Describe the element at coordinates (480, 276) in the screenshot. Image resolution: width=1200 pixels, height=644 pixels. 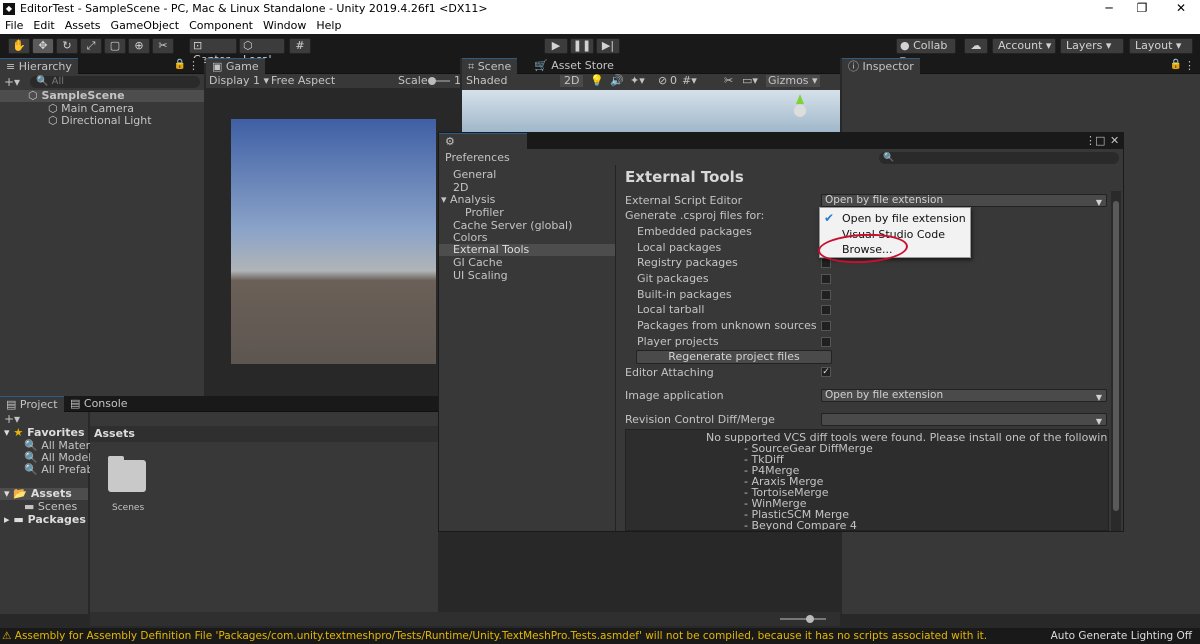
I see `nav-item-ui-scaling: UI Scaling` at that location.